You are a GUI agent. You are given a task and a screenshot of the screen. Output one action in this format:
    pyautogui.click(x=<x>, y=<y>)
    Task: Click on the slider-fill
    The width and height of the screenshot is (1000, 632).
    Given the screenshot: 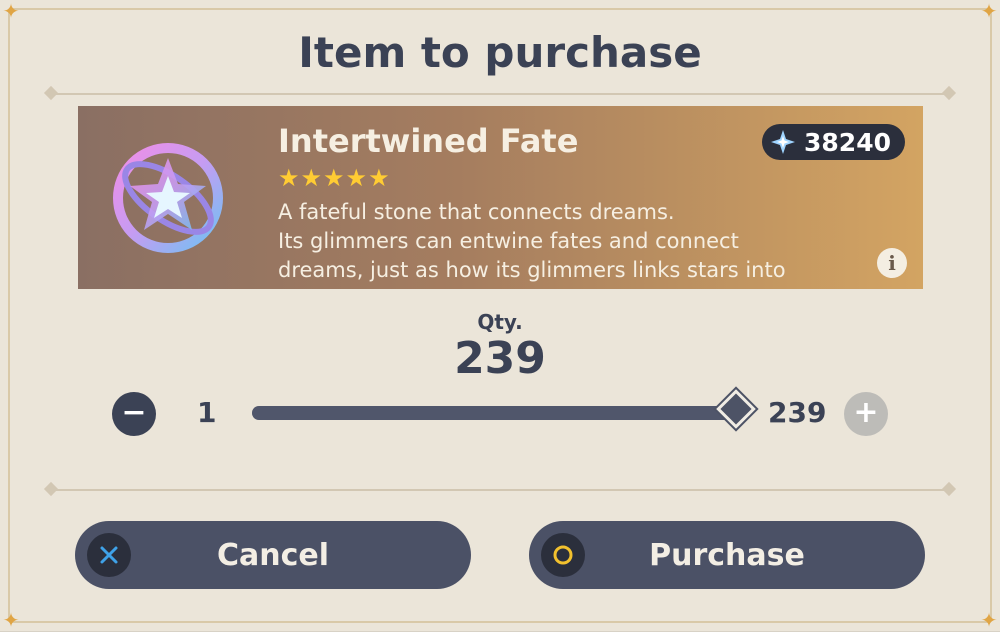 What is the action you would take?
    pyautogui.click(x=494, y=413)
    